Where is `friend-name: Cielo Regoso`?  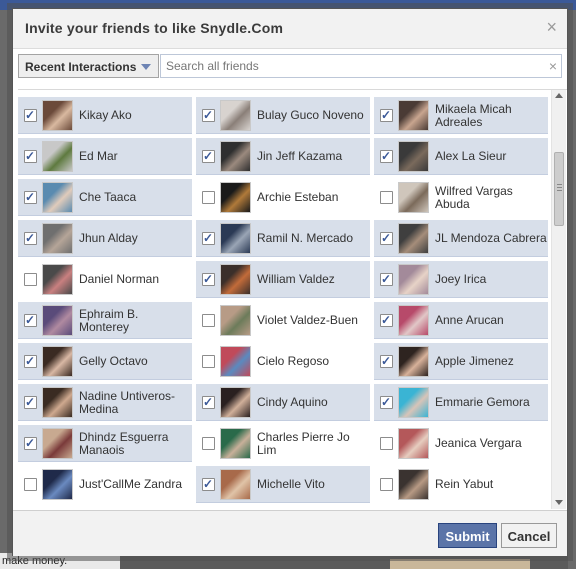
friend-name: Cielo Regoso is located at coordinates (293, 361).